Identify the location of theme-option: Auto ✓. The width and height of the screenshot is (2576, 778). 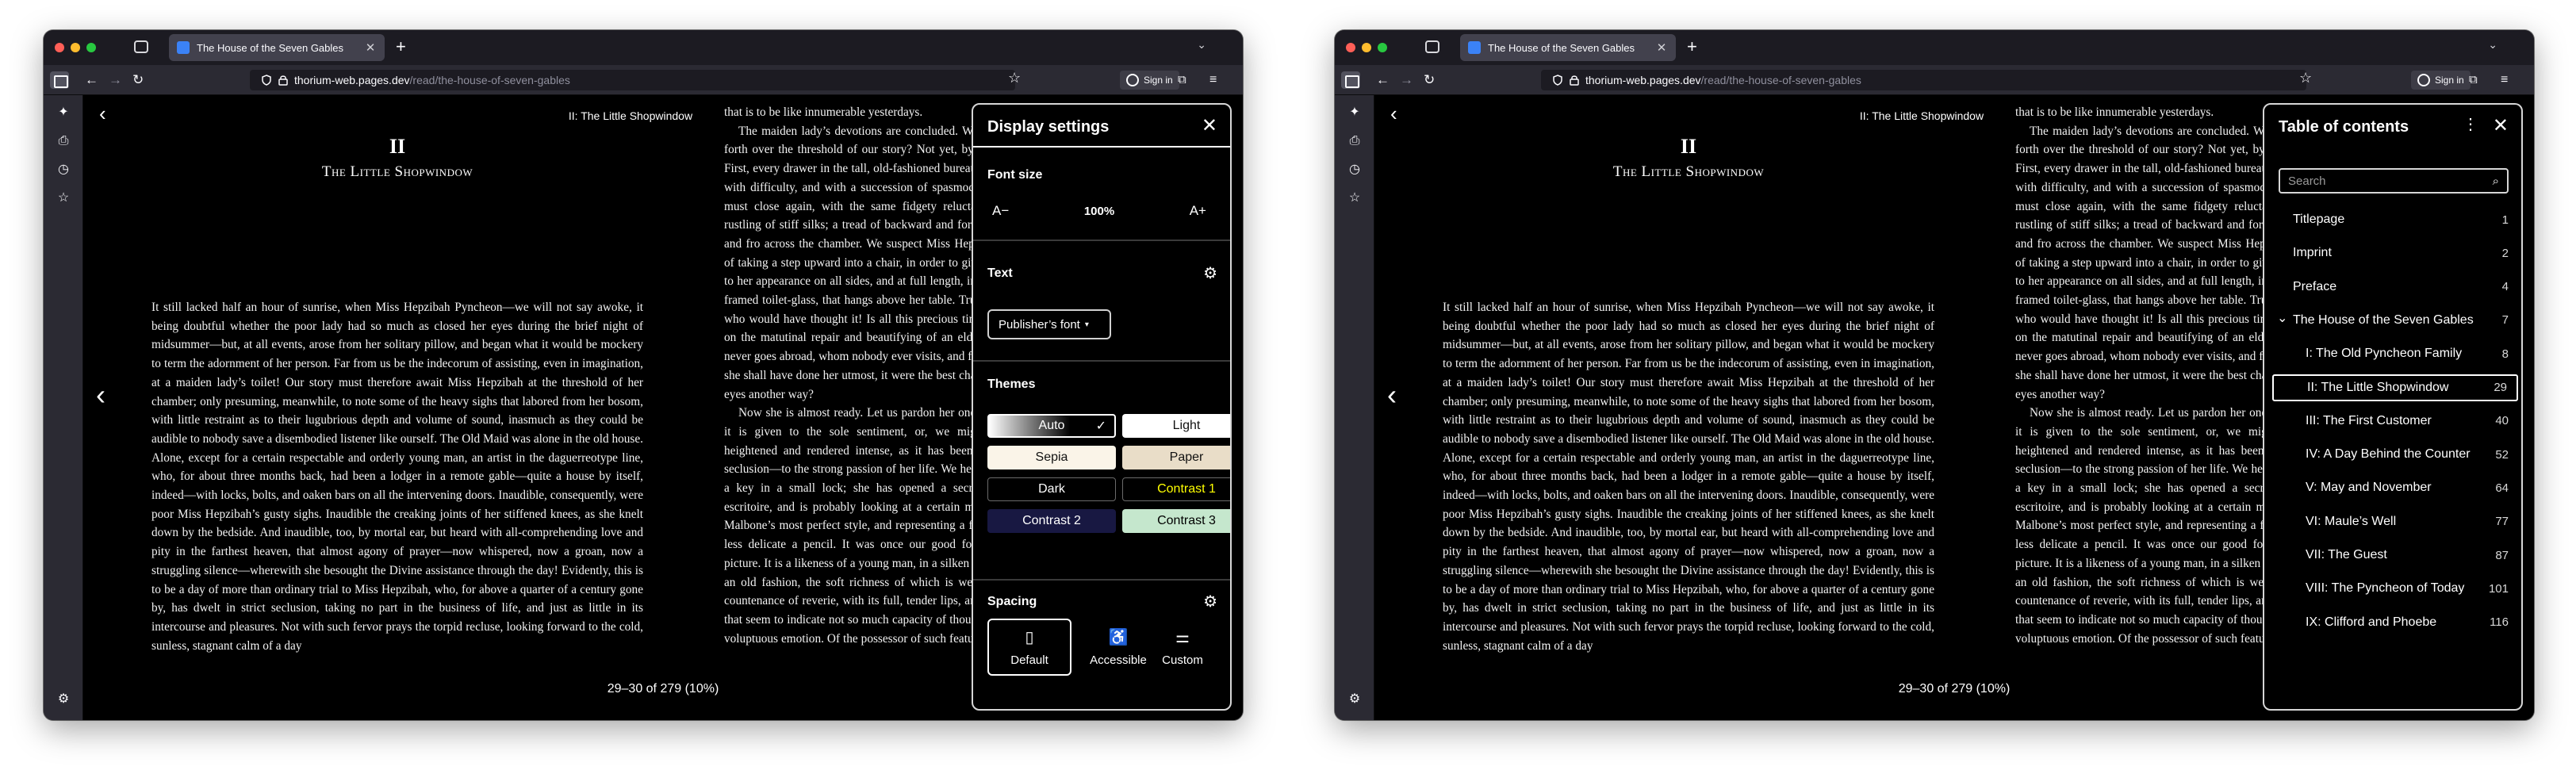
(1051, 426).